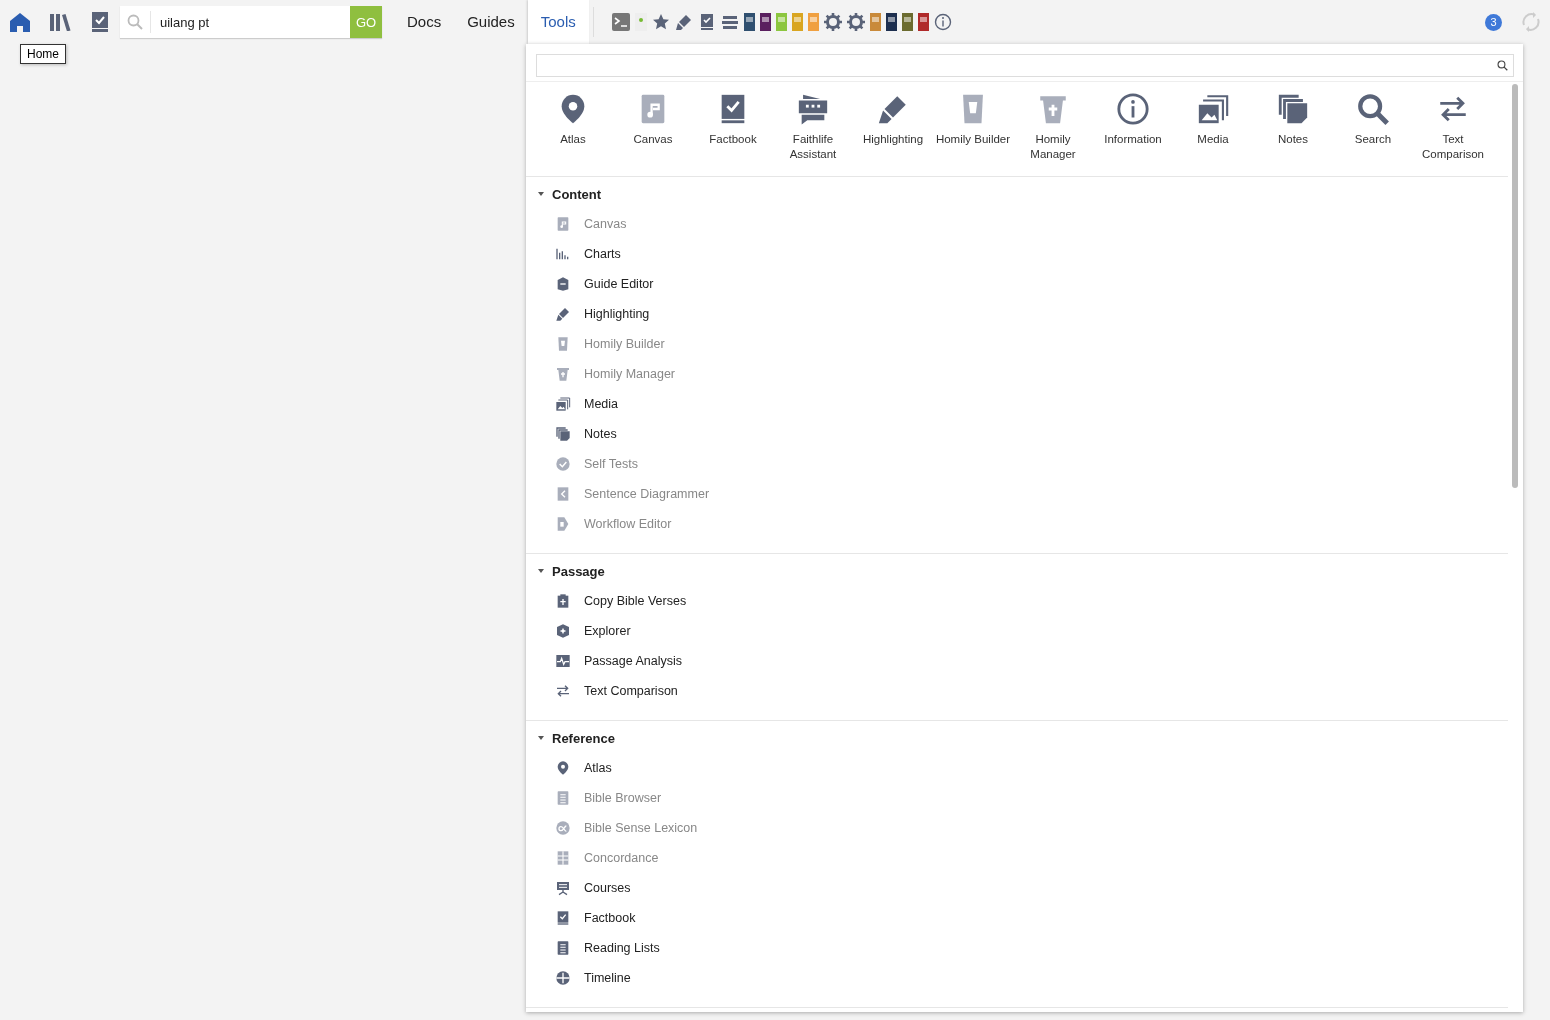 Image resolution: width=1550 pixels, height=1020 pixels. I want to click on map-pin-icon, so click(563, 768).